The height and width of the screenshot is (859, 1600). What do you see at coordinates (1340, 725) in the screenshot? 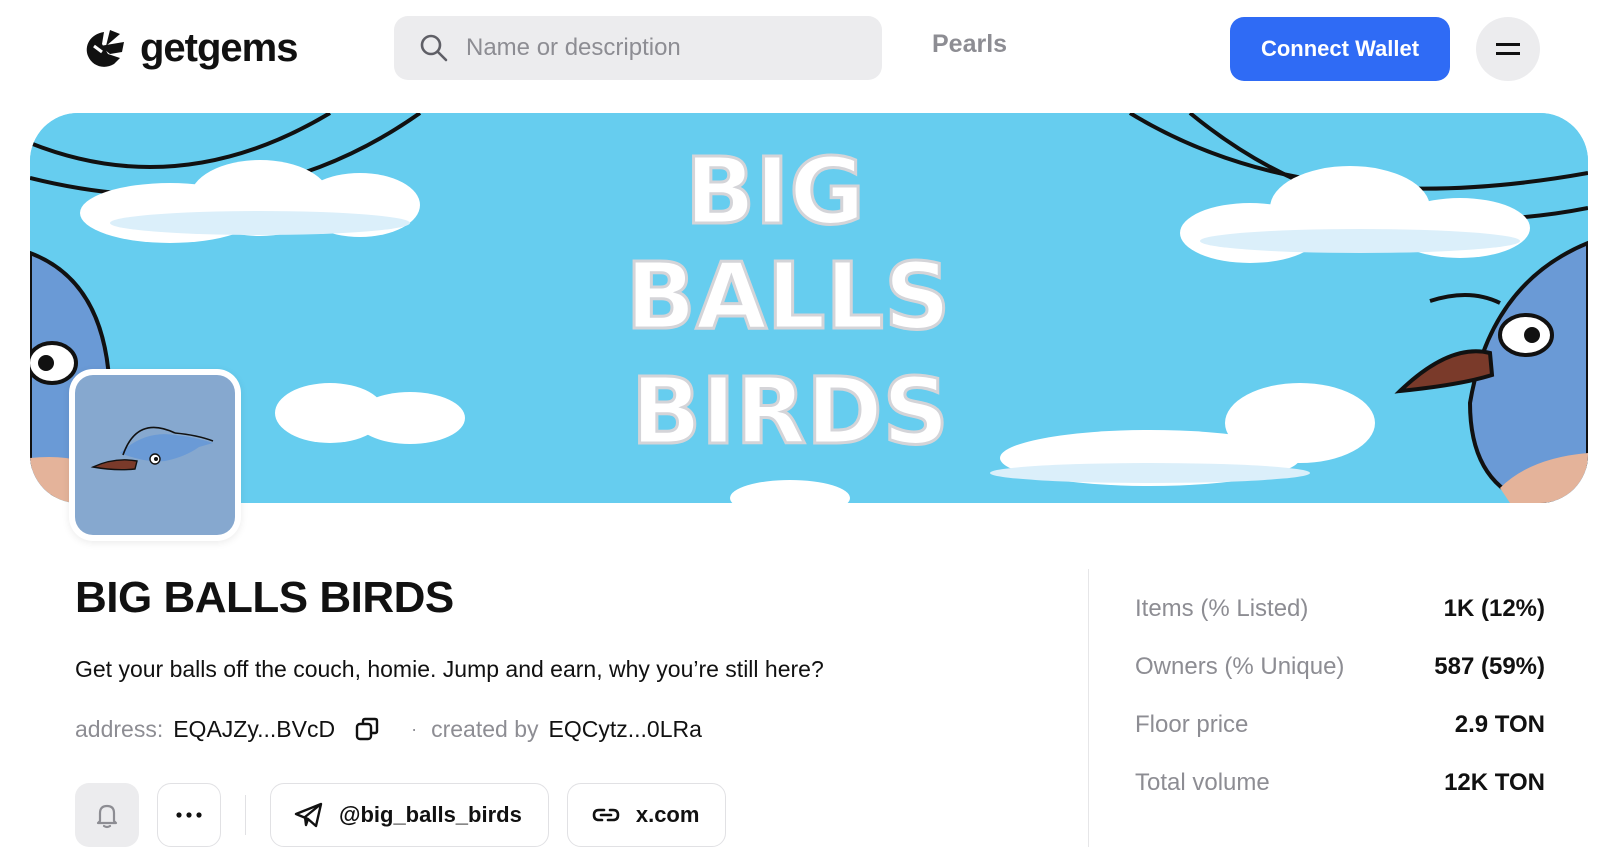
I see `stat-floor-price: Floor price 2.9 TON` at bounding box center [1340, 725].